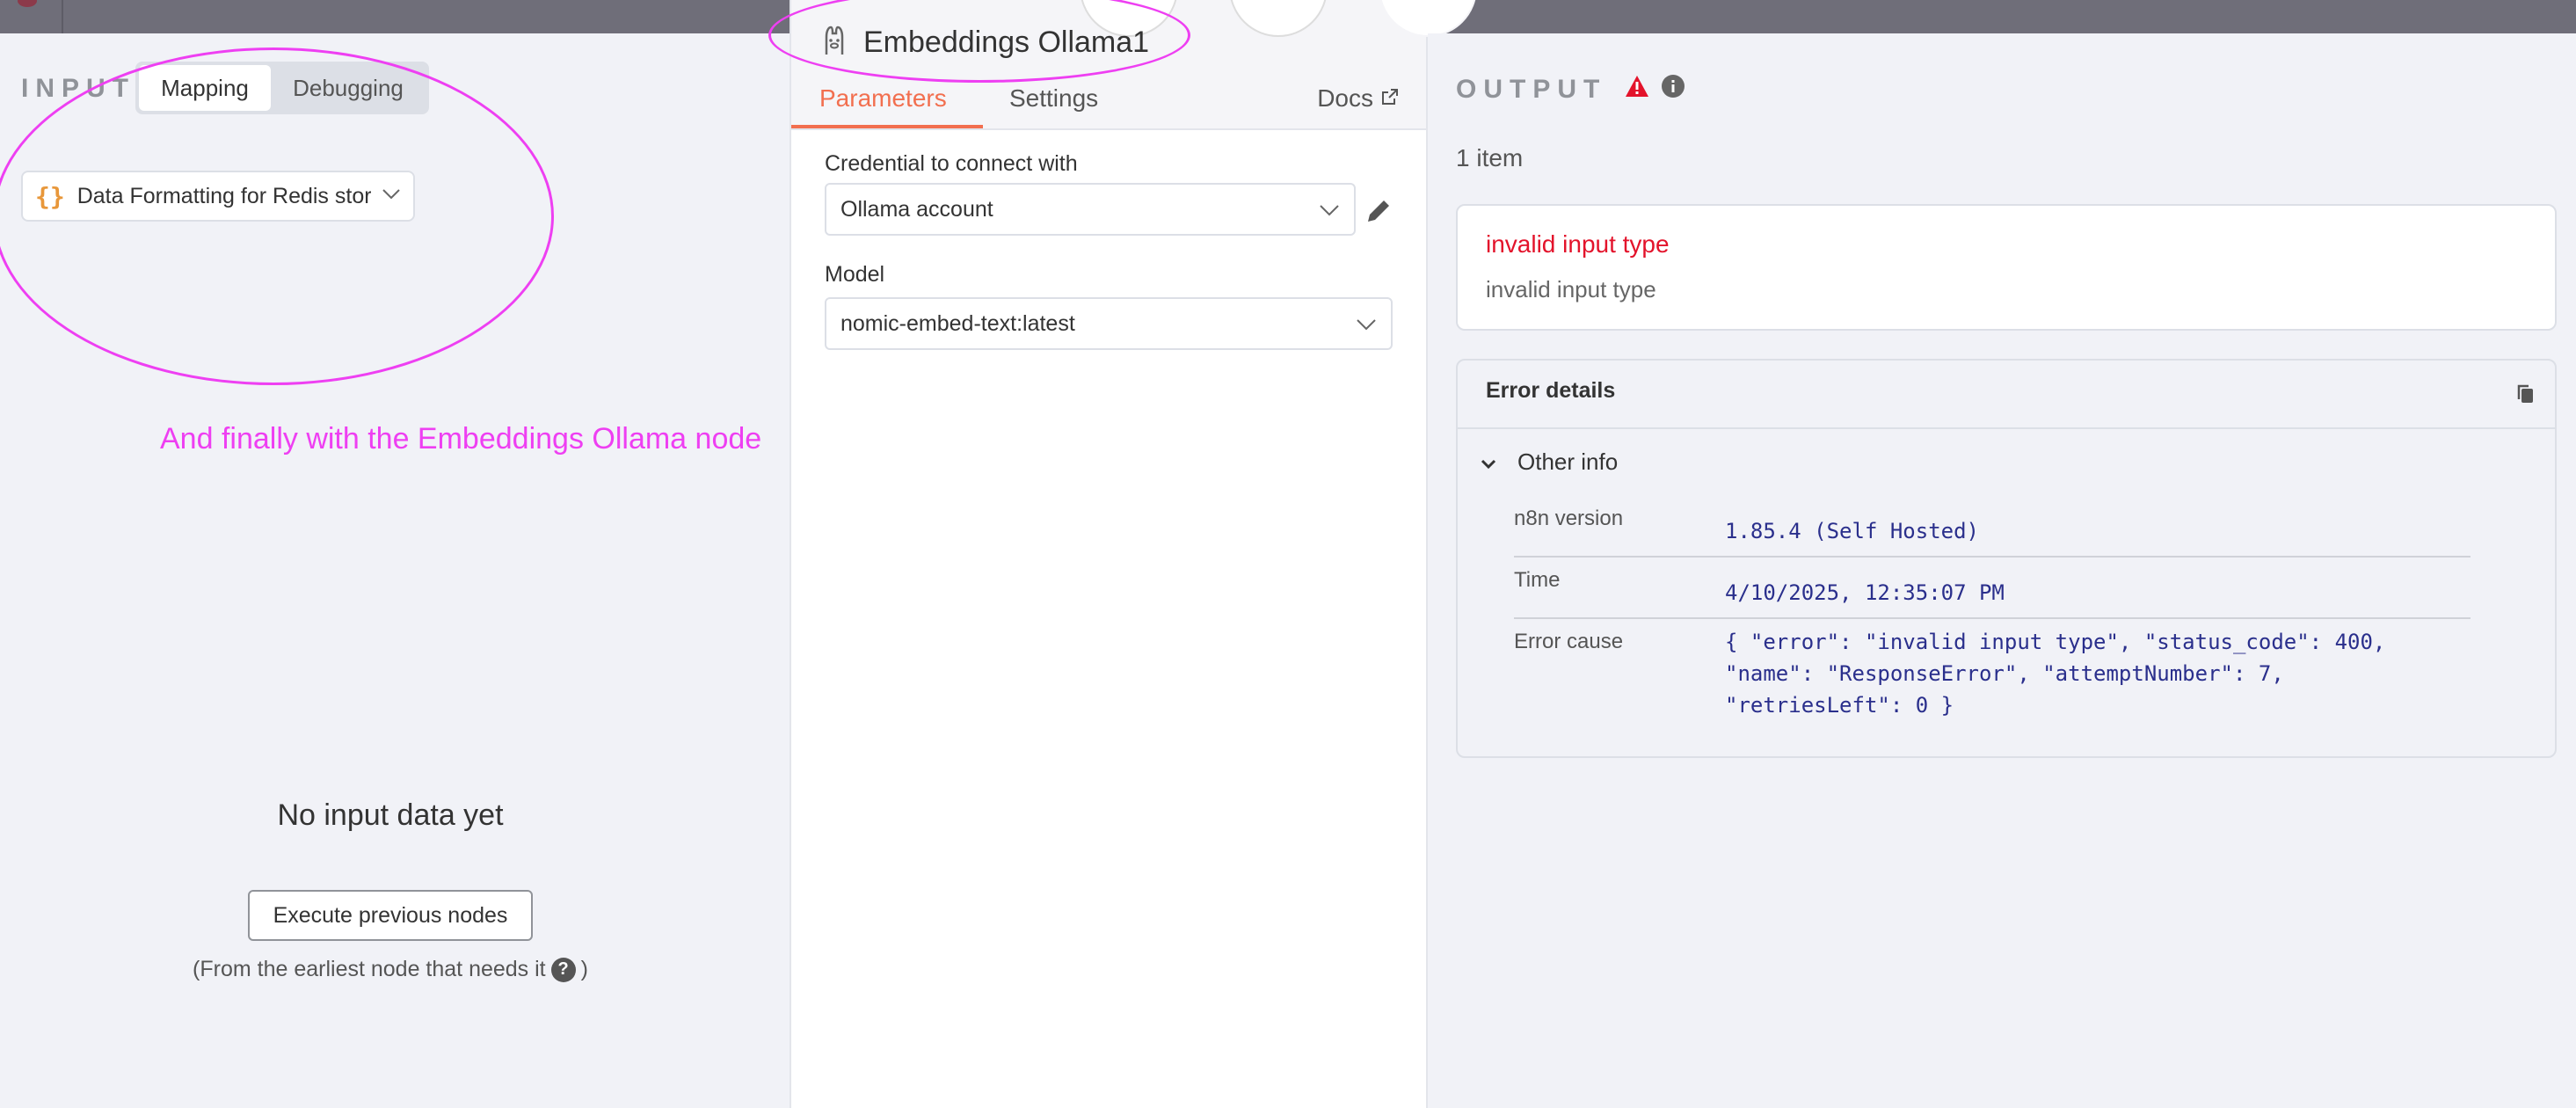  Describe the element at coordinates (369, 969) in the screenshot. I see `execute-note-text: (From the earliest node that needs it` at that location.